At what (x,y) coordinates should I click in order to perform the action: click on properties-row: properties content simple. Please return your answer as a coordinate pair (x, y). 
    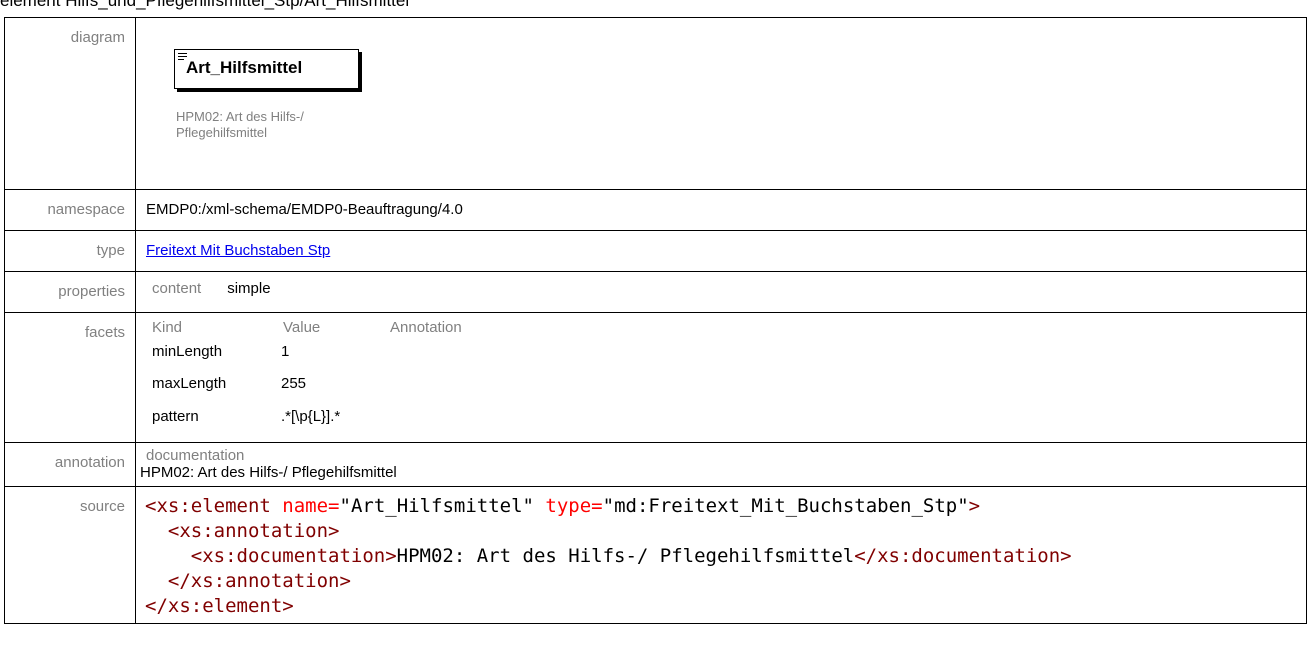
    Looking at the image, I should click on (655, 292).